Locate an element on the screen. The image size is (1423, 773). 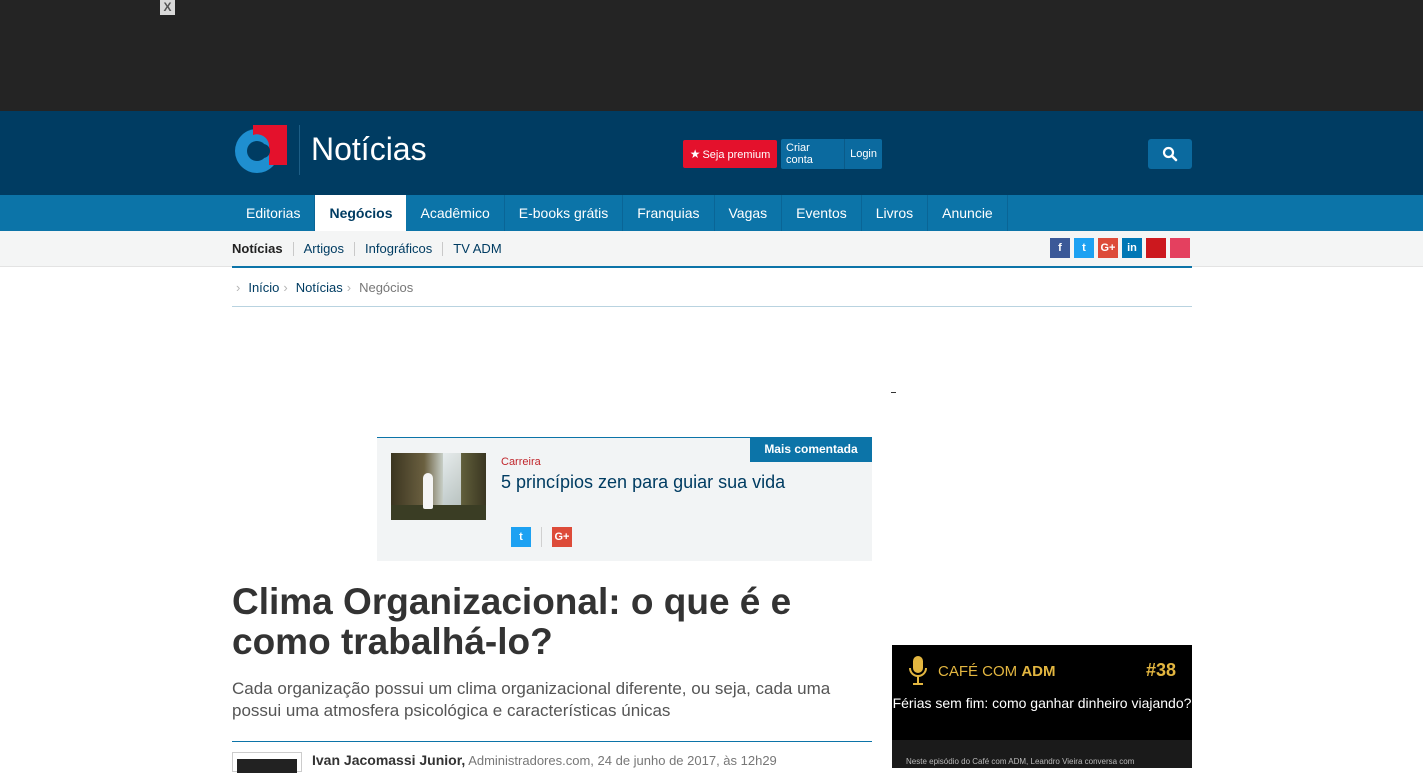
author-divider is located at coordinates (552, 741).